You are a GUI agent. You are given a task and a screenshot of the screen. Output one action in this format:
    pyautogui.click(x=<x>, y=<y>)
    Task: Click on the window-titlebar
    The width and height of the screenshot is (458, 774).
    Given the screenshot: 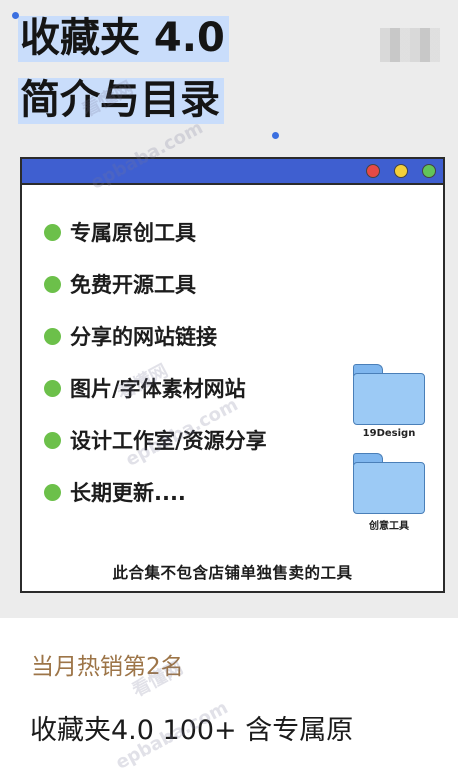 What is the action you would take?
    pyautogui.click(x=232, y=172)
    